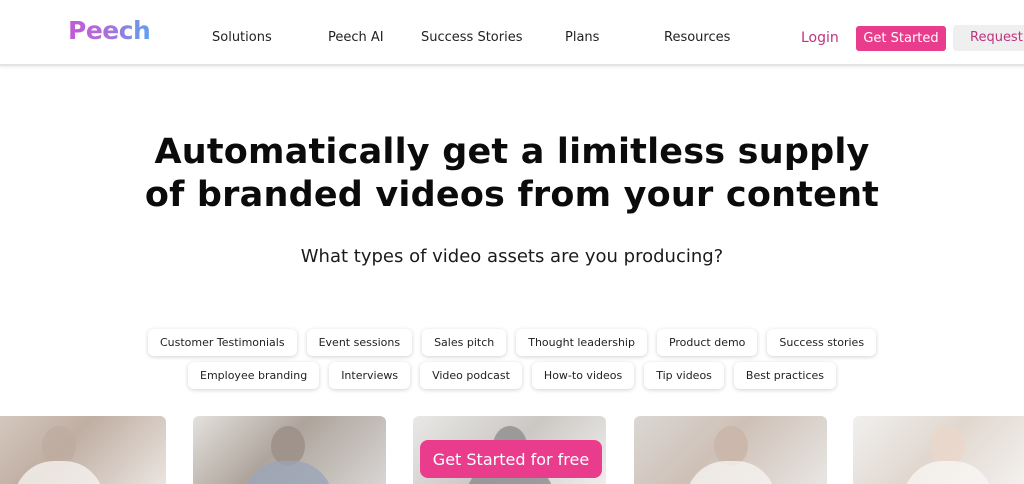 The height and width of the screenshot is (484, 1024). I want to click on nav-success-stories: Success Stories, so click(472, 37).